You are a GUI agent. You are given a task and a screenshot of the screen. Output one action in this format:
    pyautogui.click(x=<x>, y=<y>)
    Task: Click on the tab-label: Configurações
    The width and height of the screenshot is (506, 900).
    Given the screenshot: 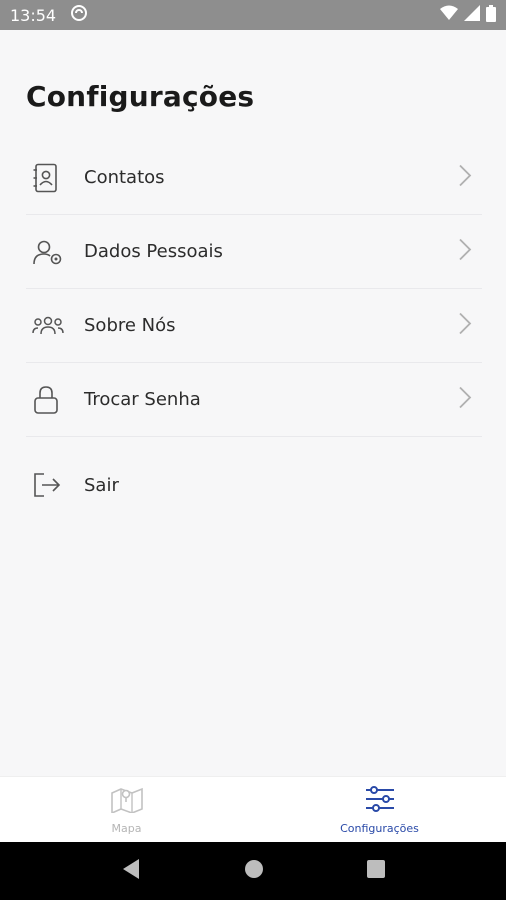 What is the action you would take?
    pyautogui.click(x=379, y=828)
    